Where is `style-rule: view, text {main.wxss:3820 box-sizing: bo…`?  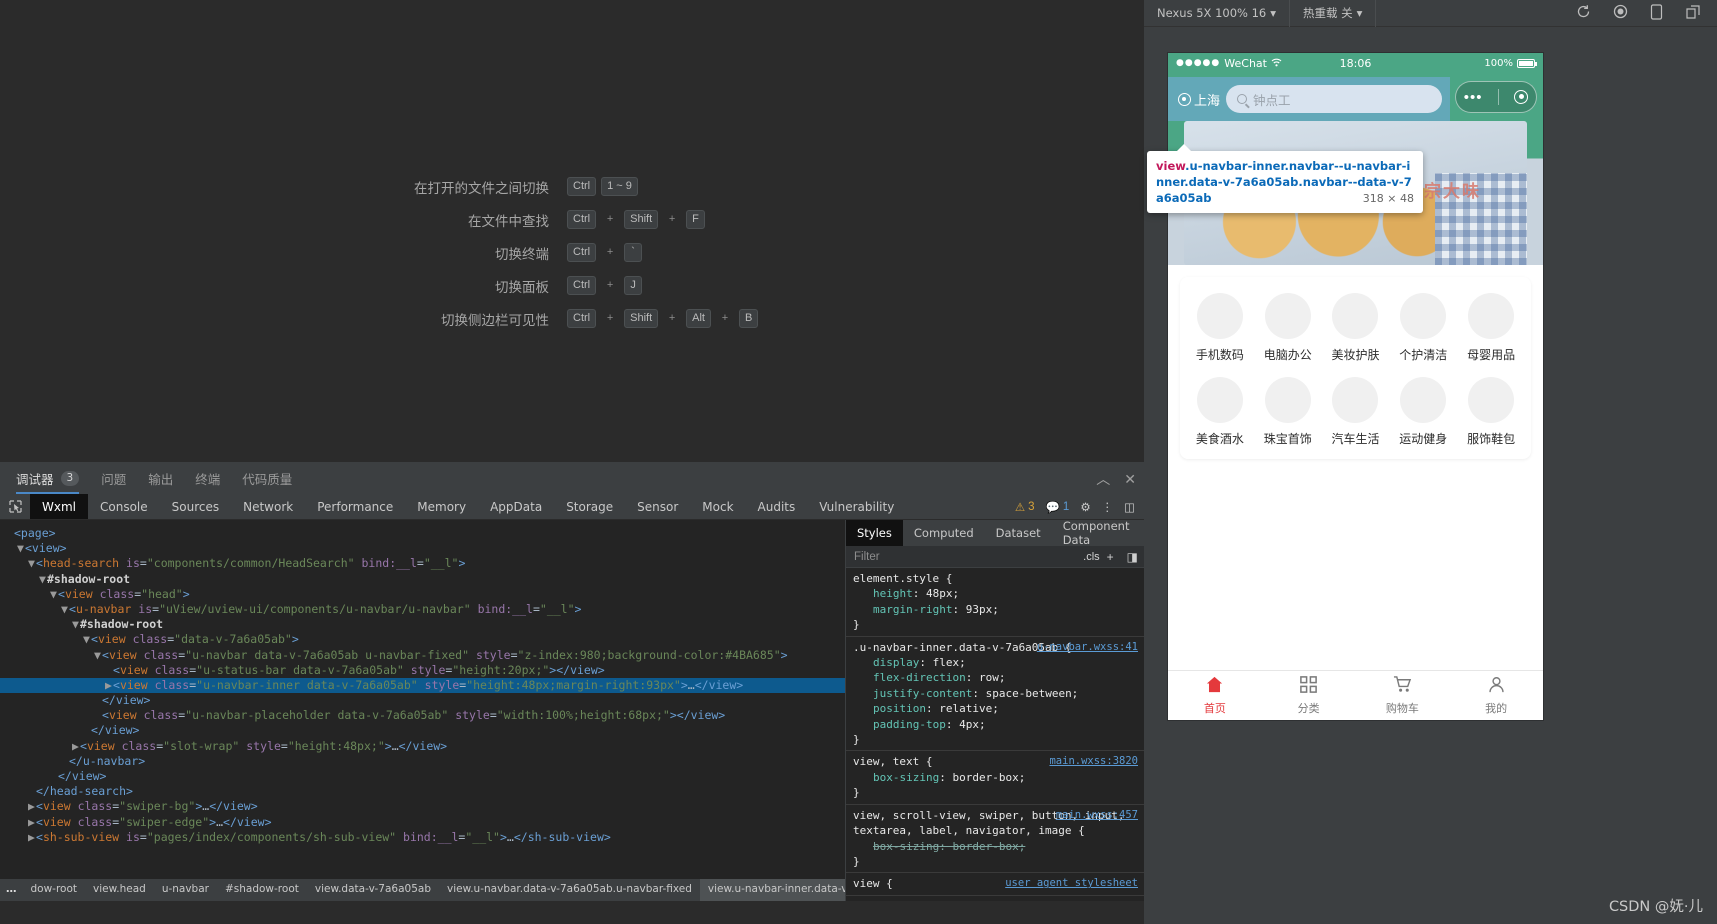 style-rule: view, text {main.wxss:3820 box-sizing: bo… is located at coordinates (995, 778).